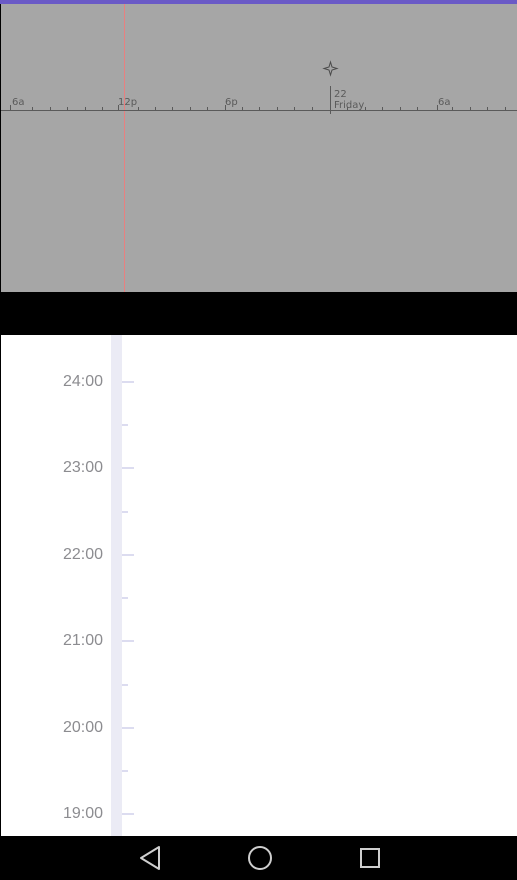 The width and height of the screenshot is (517, 880). Describe the element at coordinates (349, 105) in the screenshot. I see `day-label-name: Friday` at that location.